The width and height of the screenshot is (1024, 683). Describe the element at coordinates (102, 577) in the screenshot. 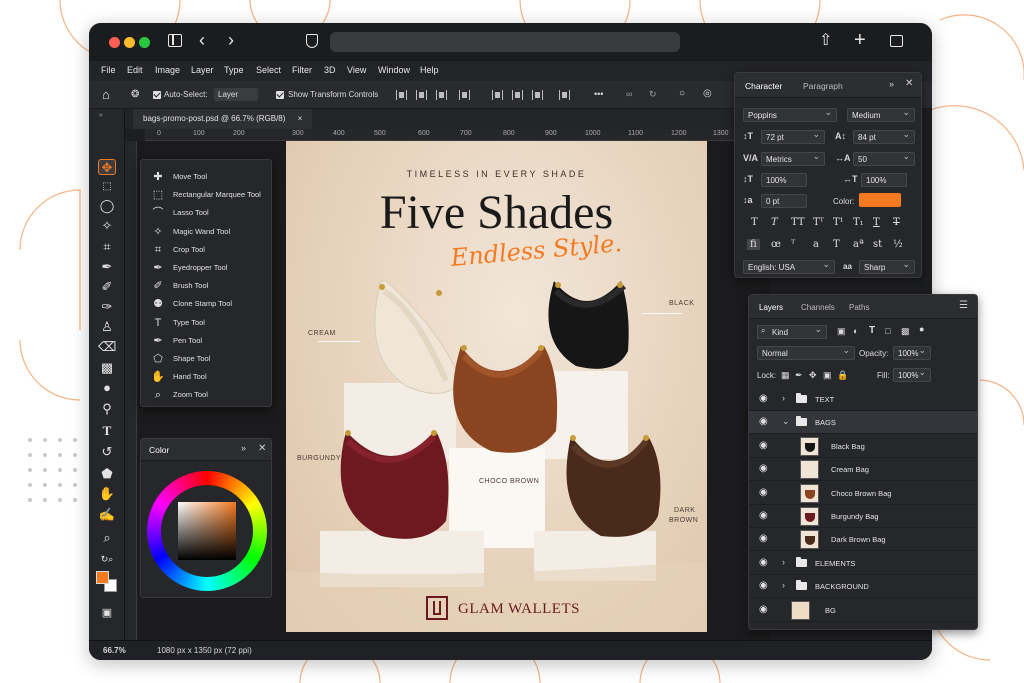

I see `foreground-color-swatch` at that location.